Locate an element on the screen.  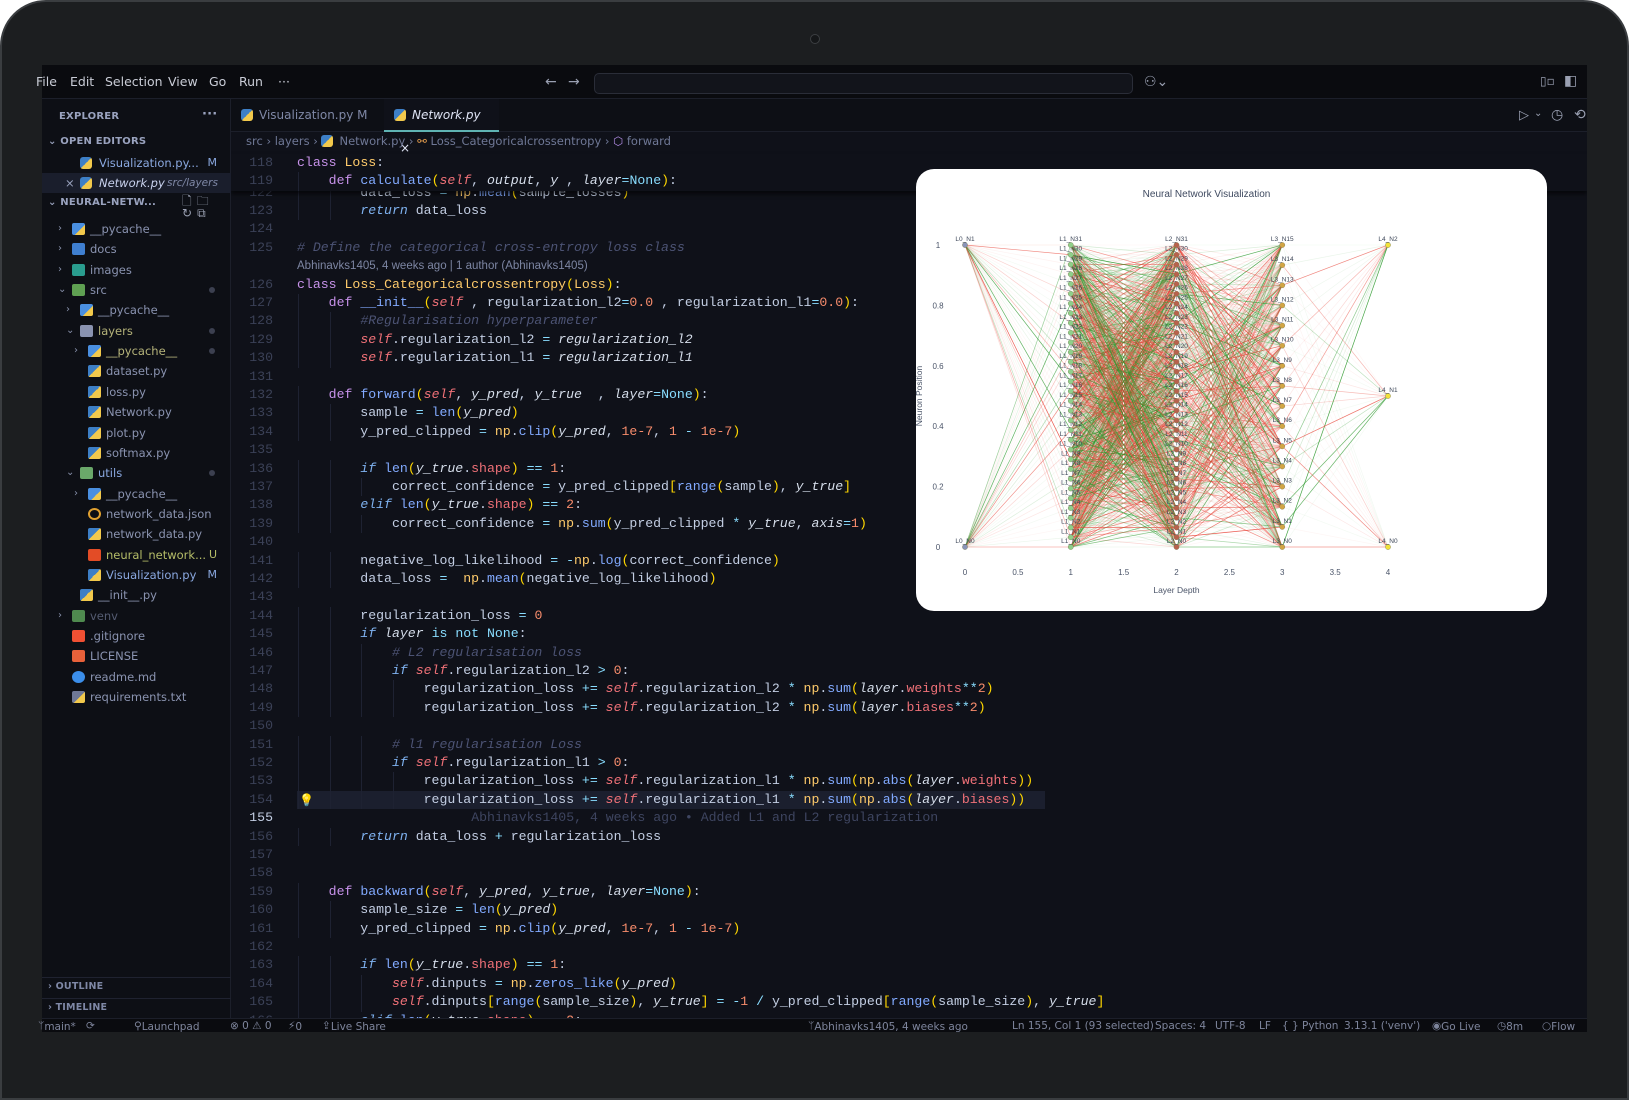
tree-item: softmax.py is located at coordinates (136, 453).